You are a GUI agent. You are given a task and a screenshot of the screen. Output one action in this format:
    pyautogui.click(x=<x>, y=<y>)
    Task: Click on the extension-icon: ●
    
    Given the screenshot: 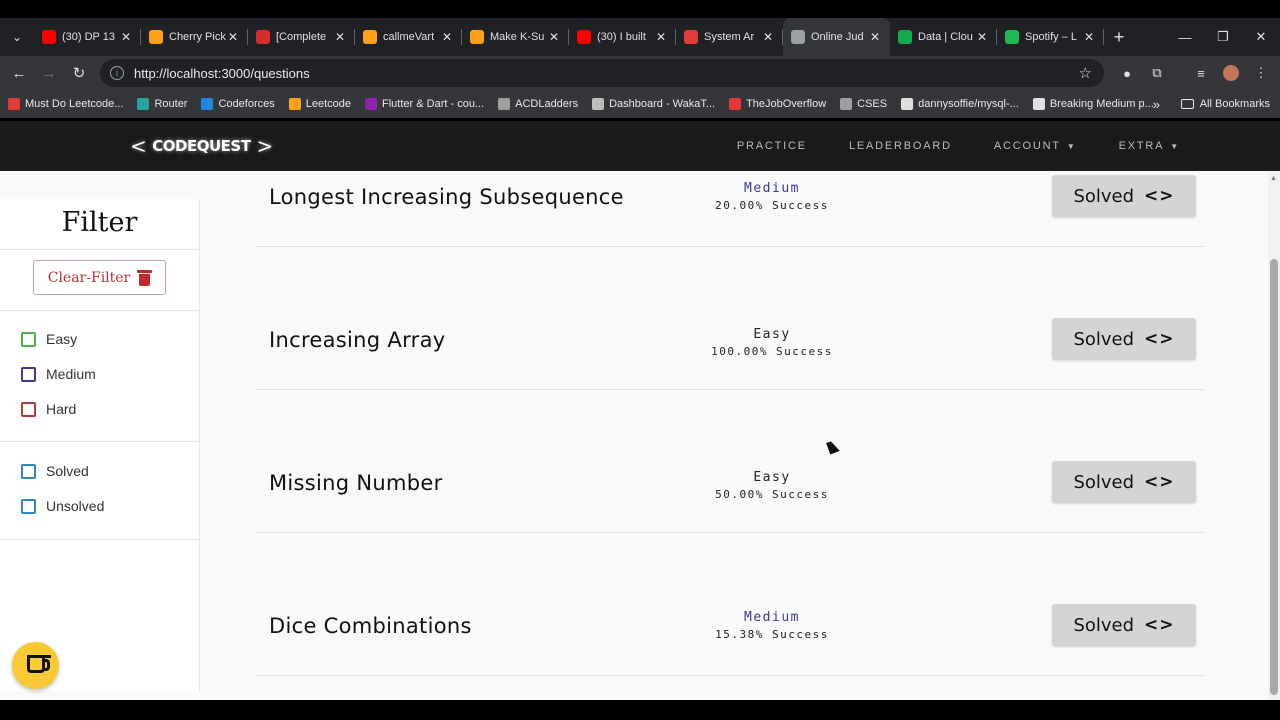 What is the action you would take?
    pyautogui.click(x=1127, y=73)
    